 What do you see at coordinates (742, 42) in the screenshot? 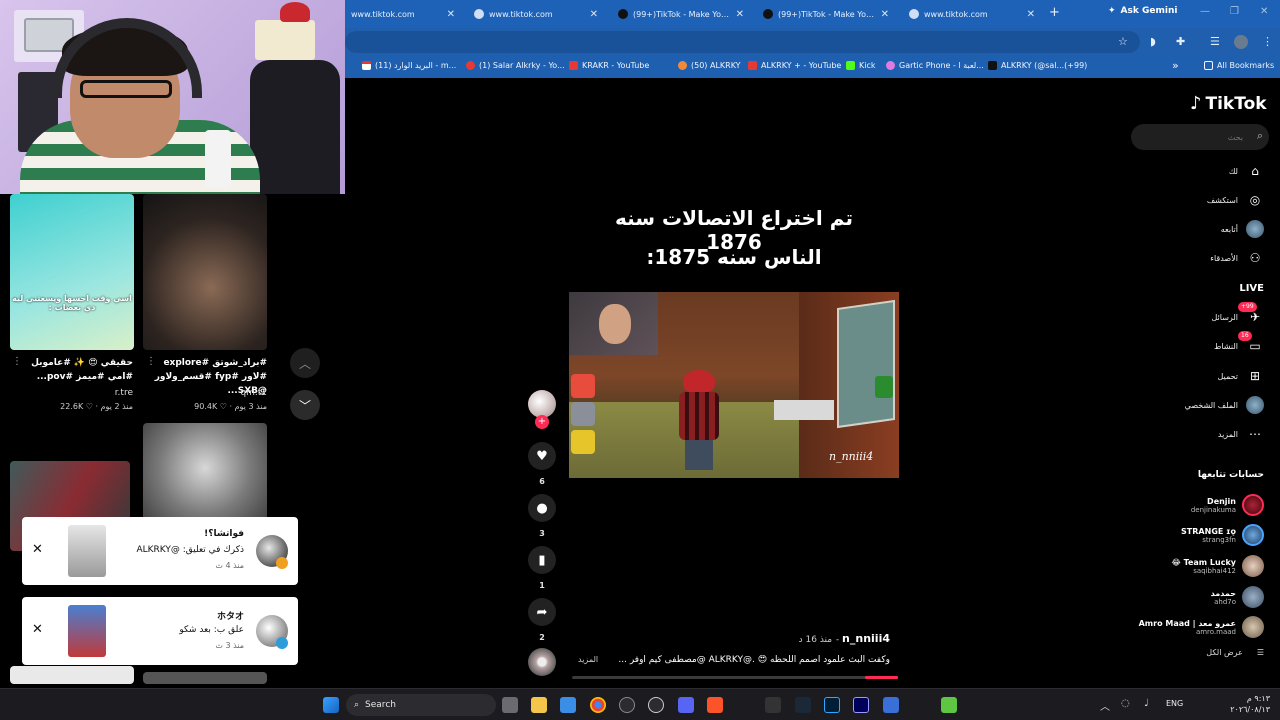
I see `address-bar` at bounding box center [742, 42].